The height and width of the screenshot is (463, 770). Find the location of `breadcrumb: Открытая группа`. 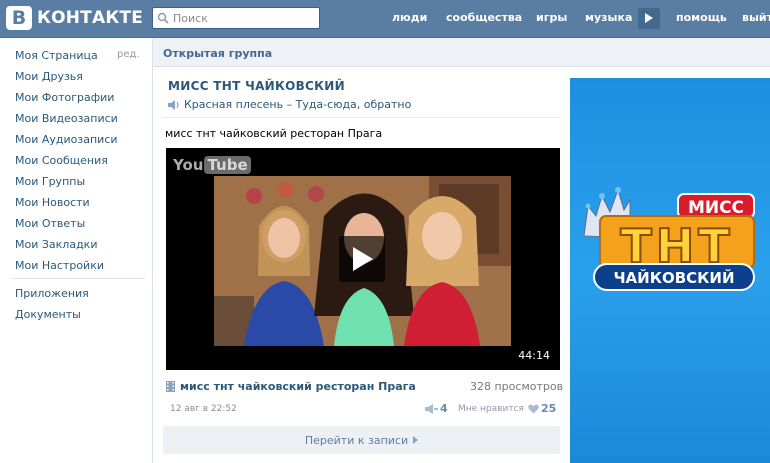

breadcrumb: Открытая группа is located at coordinates (461, 52).